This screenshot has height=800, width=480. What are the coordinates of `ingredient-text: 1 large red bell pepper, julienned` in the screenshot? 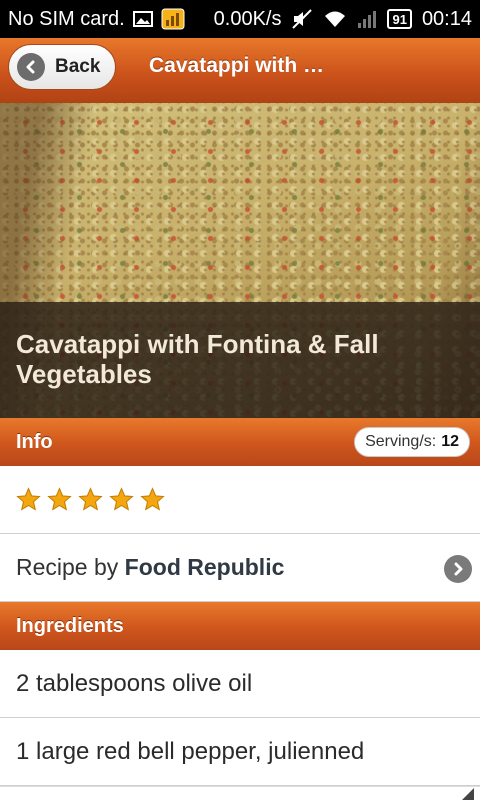 It's located at (190, 751).